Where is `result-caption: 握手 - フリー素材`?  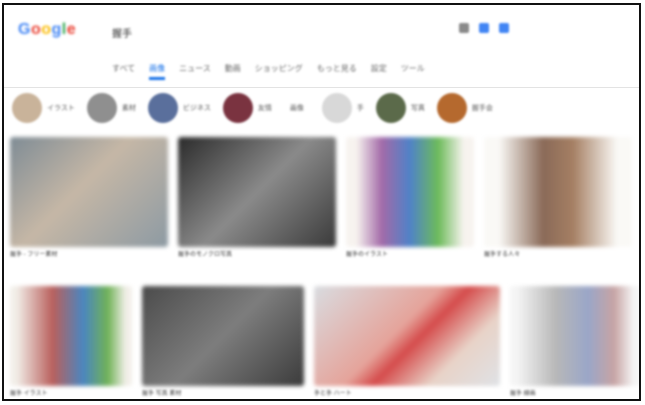 result-caption: 握手 - フリー素材 is located at coordinates (89, 255).